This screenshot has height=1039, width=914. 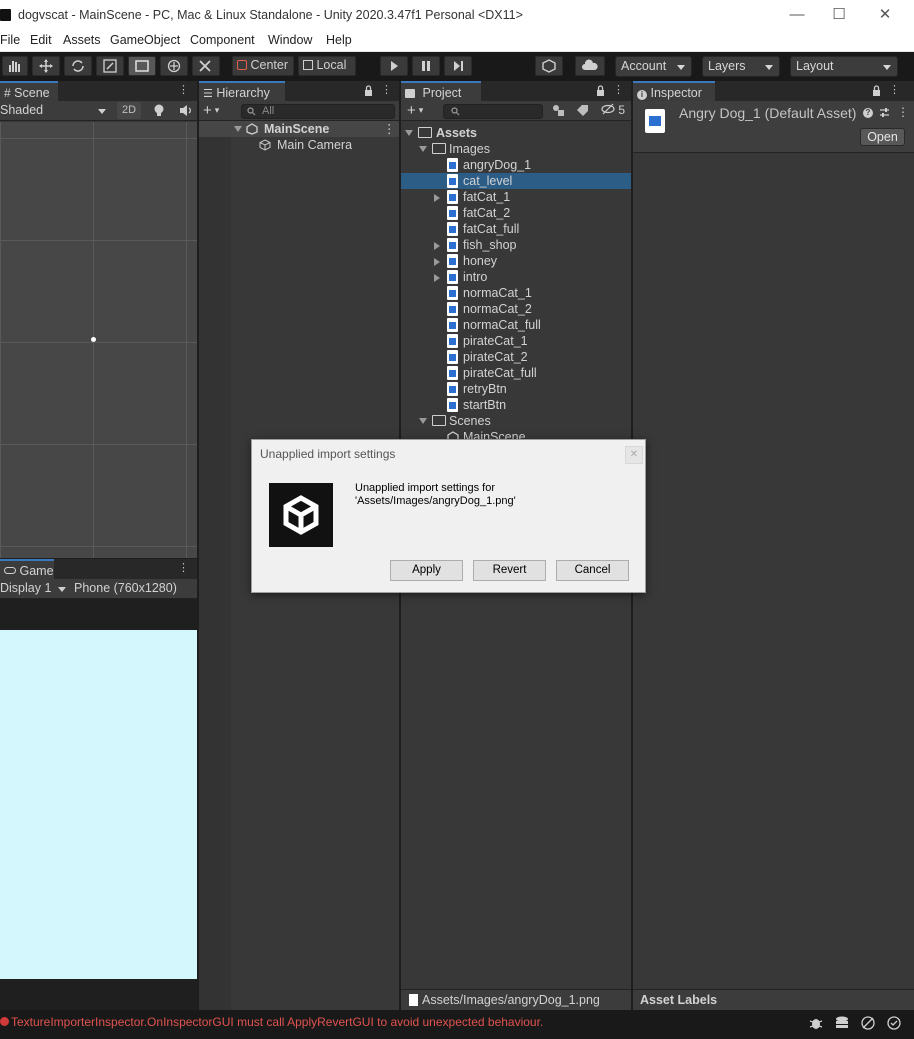 I want to click on open-asset-button: Open, so click(x=882, y=137).